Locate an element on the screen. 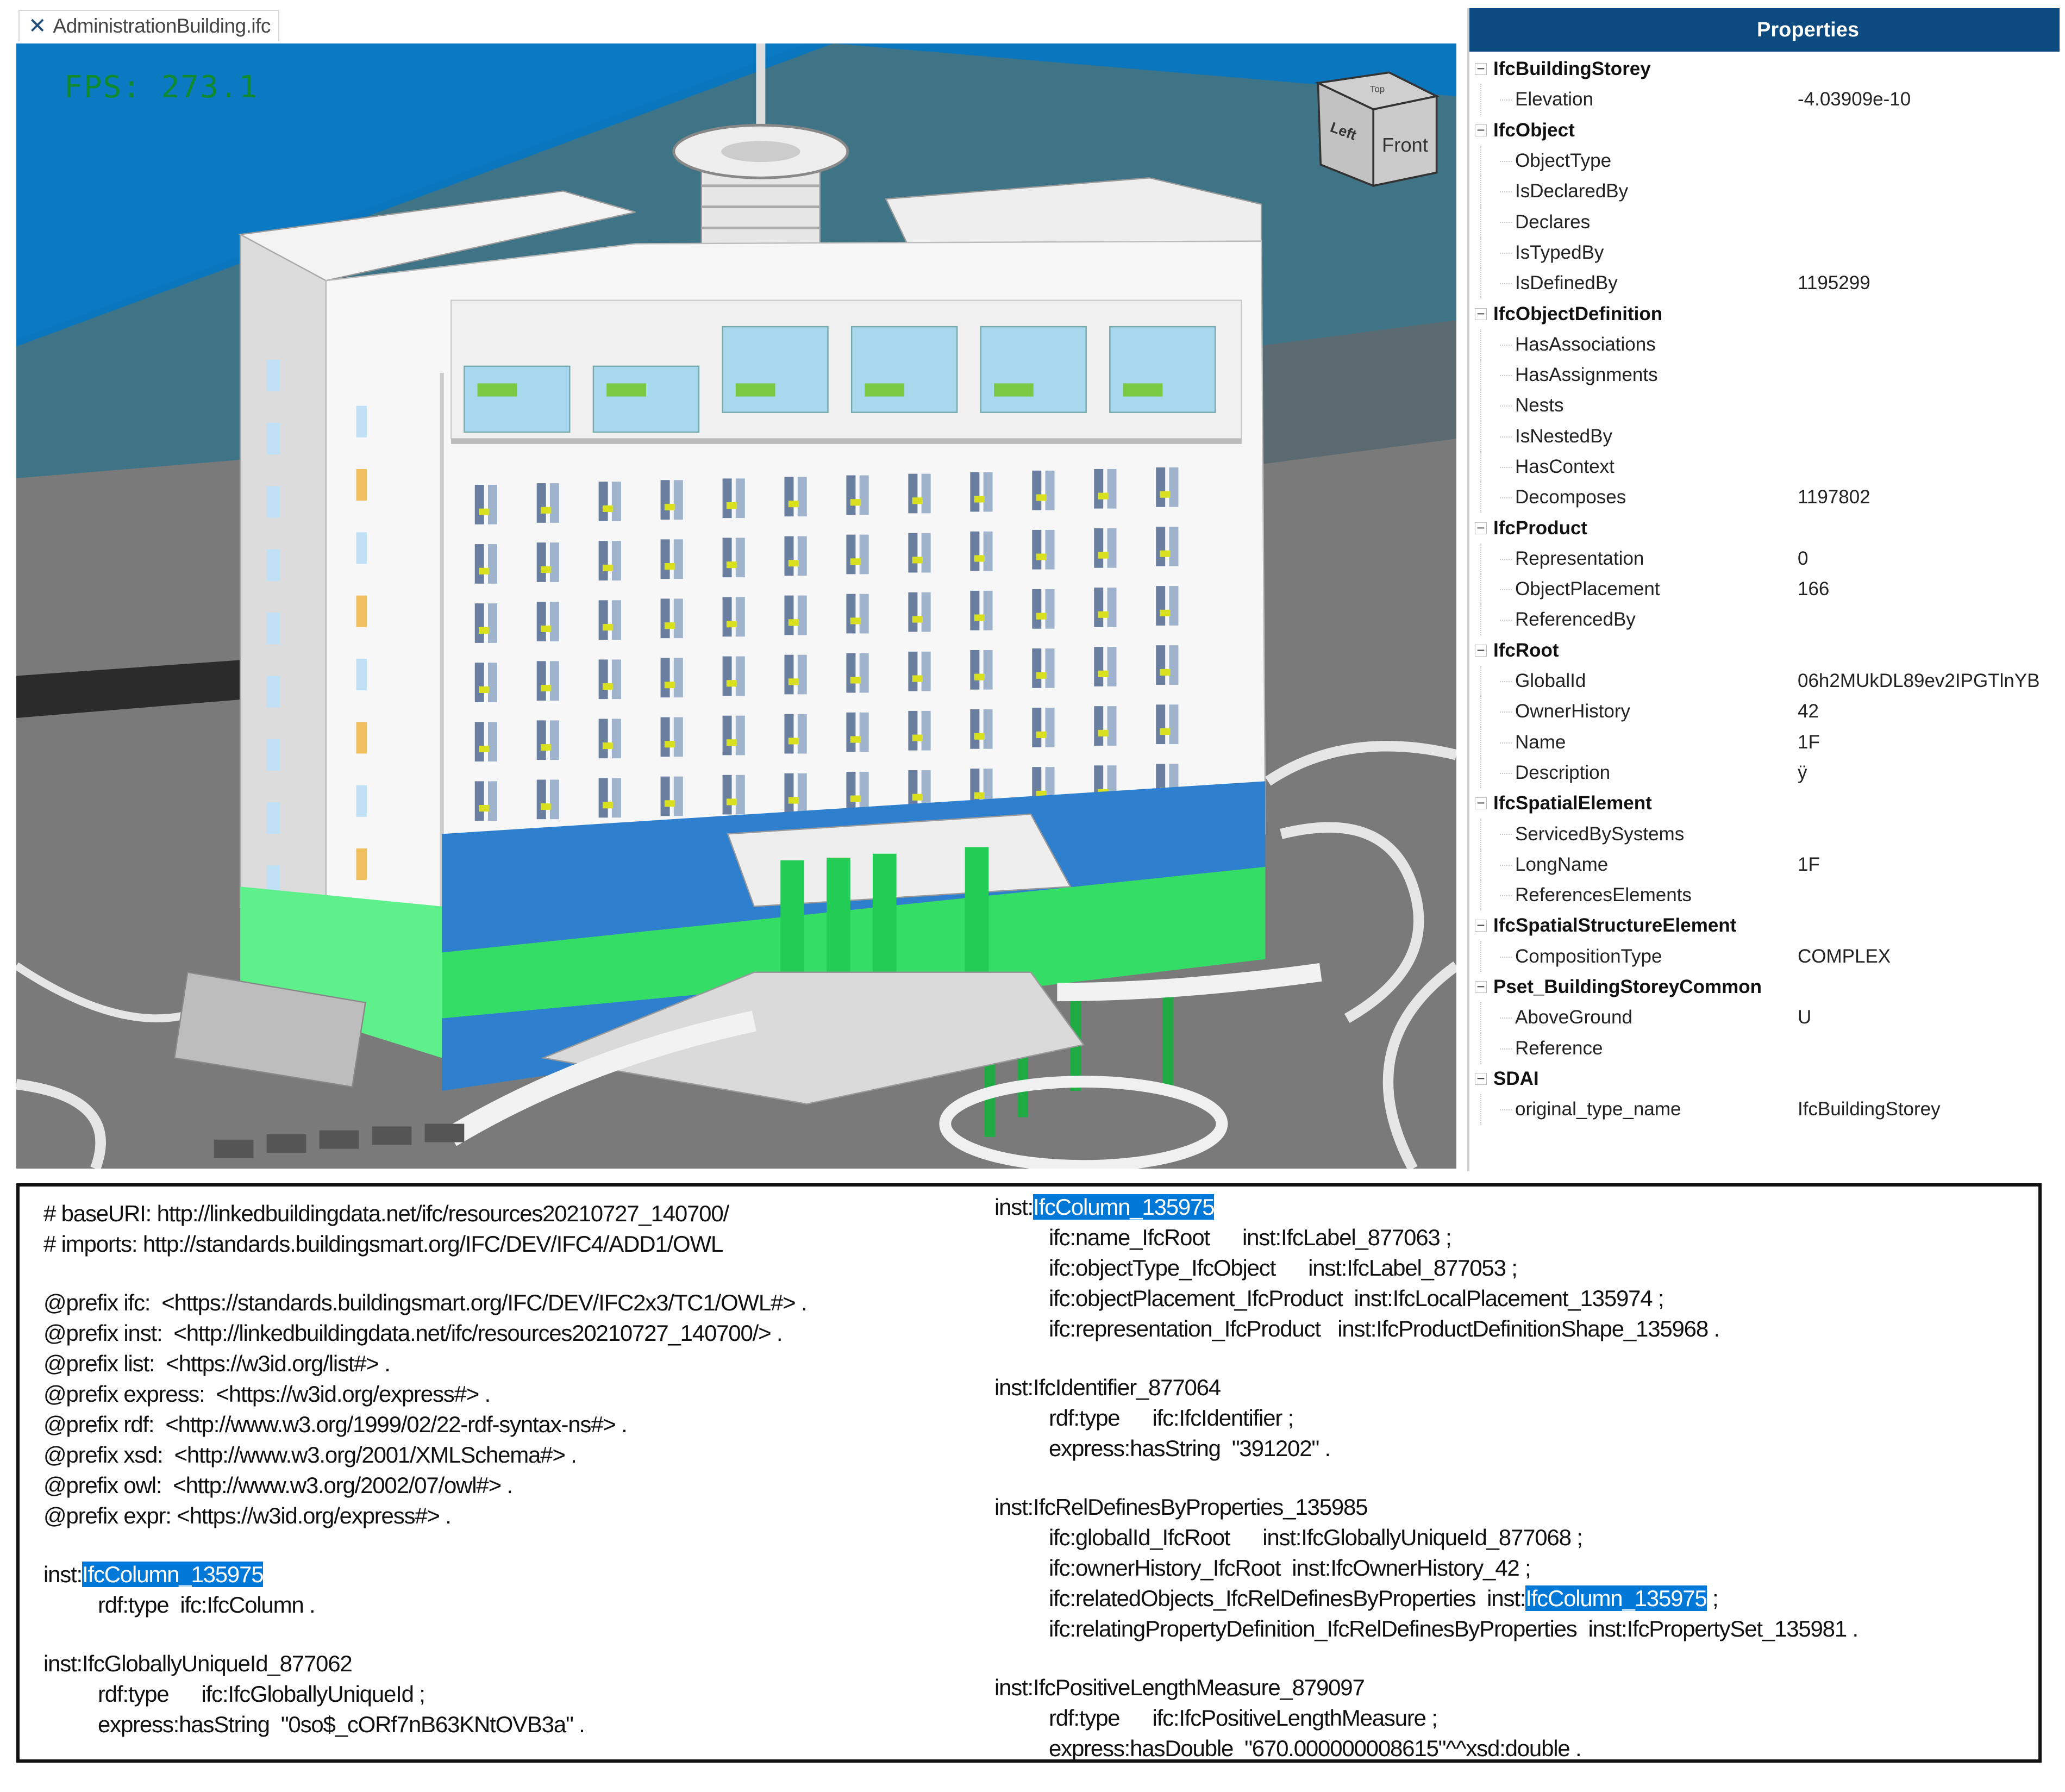  file-tab: ✕ AdministrationBuilding.ifc is located at coordinates (148, 25).